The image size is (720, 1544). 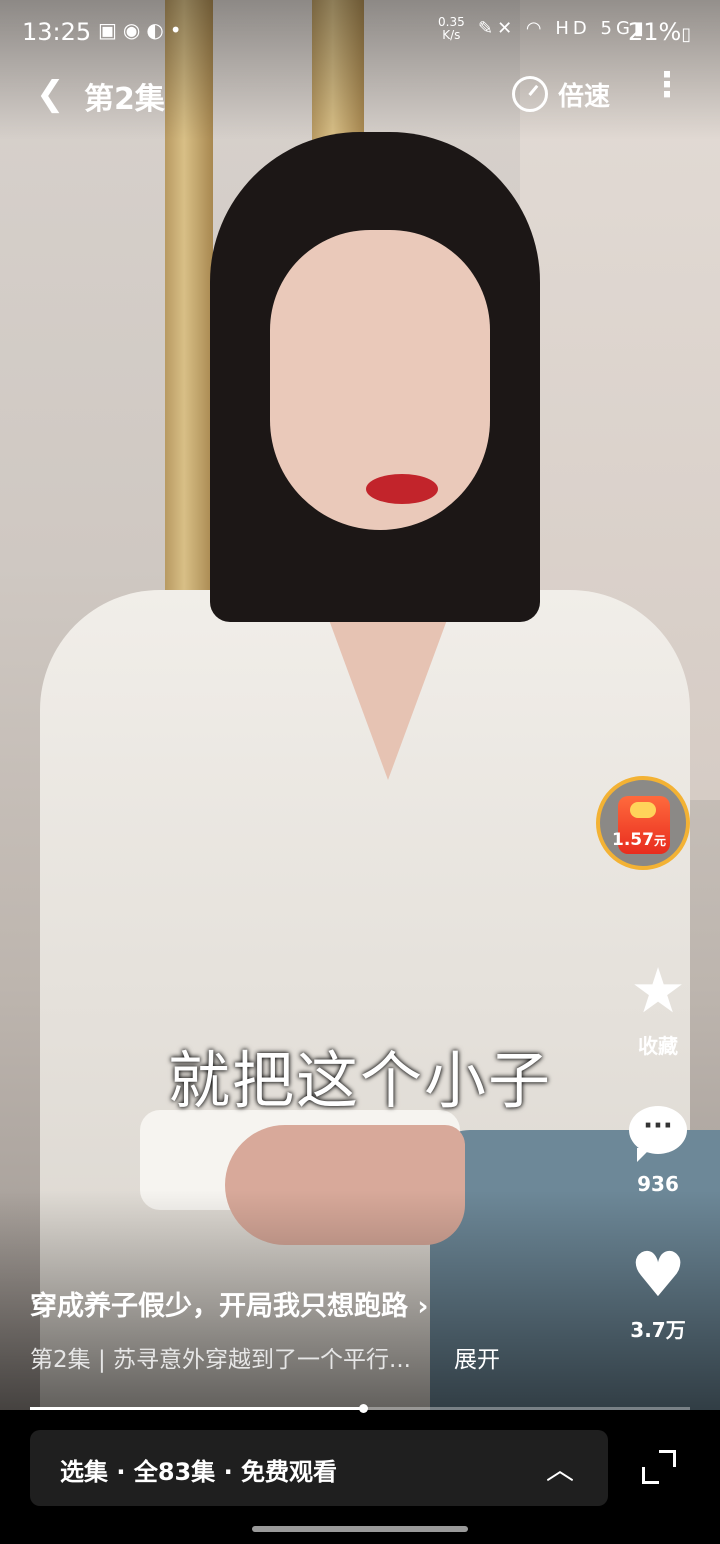 What do you see at coordinates (573, 28) in the screenshot?
I see `hd-badge: HD` at bounding box center [573, 28].